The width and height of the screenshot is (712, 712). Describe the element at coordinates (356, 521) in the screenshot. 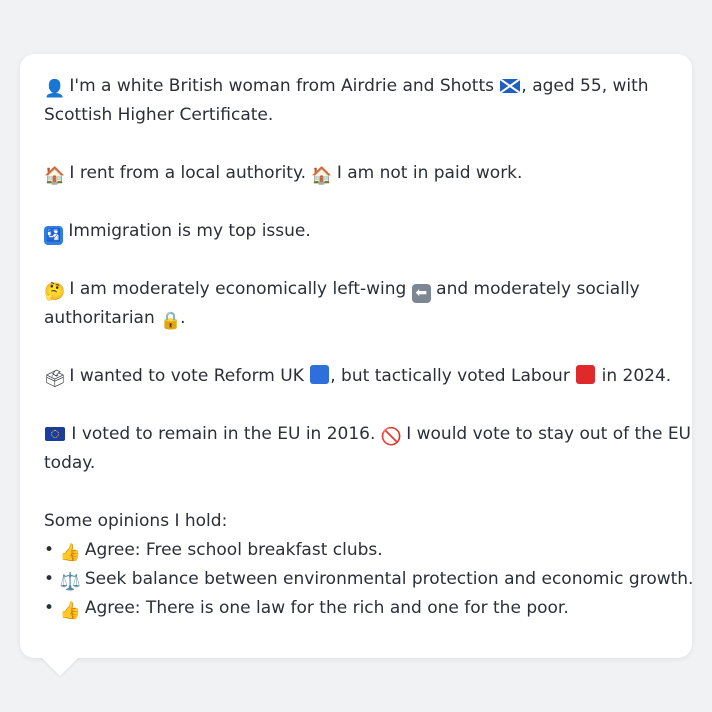

I see `opinions-heading: Some opinions I hold:` at that location.